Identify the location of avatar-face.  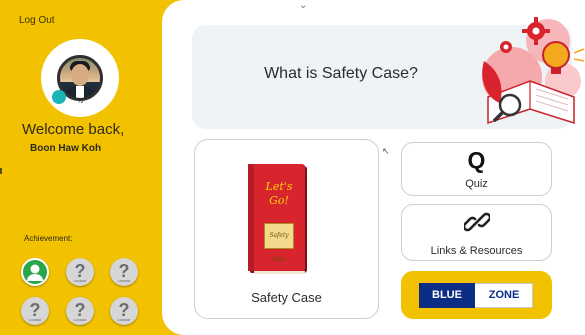
(80, 75).